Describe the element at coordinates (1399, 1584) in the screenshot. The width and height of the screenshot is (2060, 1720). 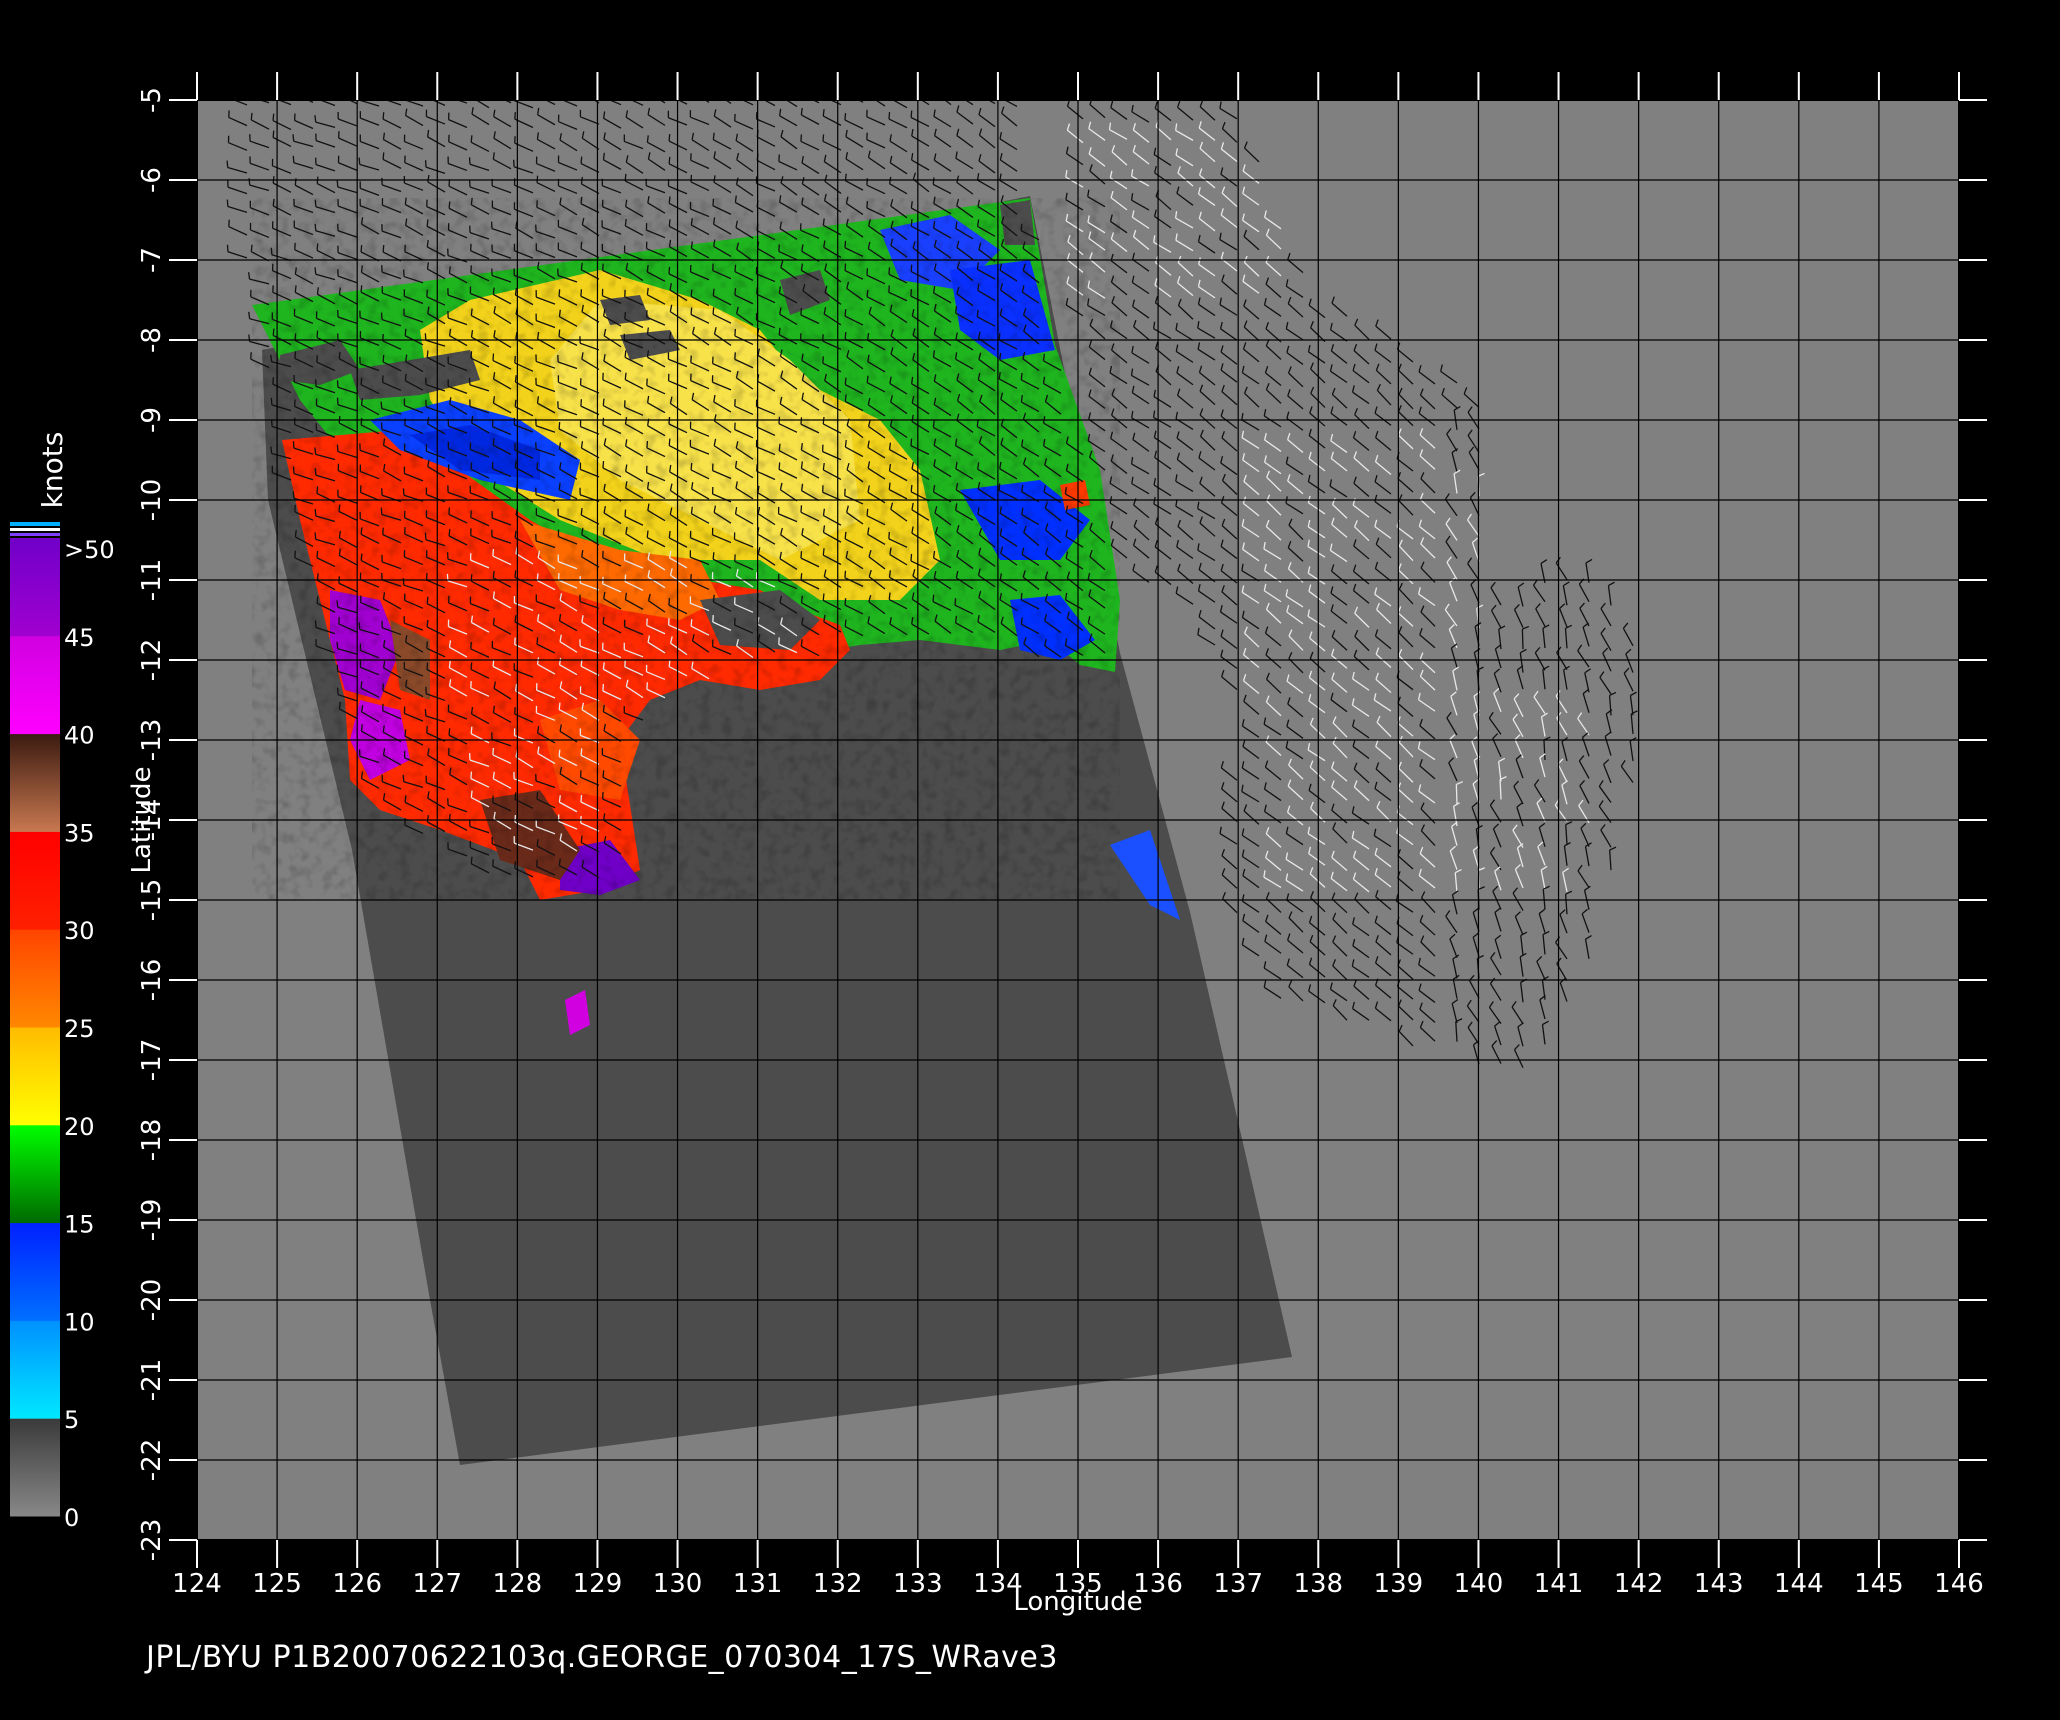
I see `x-tick-label: 139` at that location.